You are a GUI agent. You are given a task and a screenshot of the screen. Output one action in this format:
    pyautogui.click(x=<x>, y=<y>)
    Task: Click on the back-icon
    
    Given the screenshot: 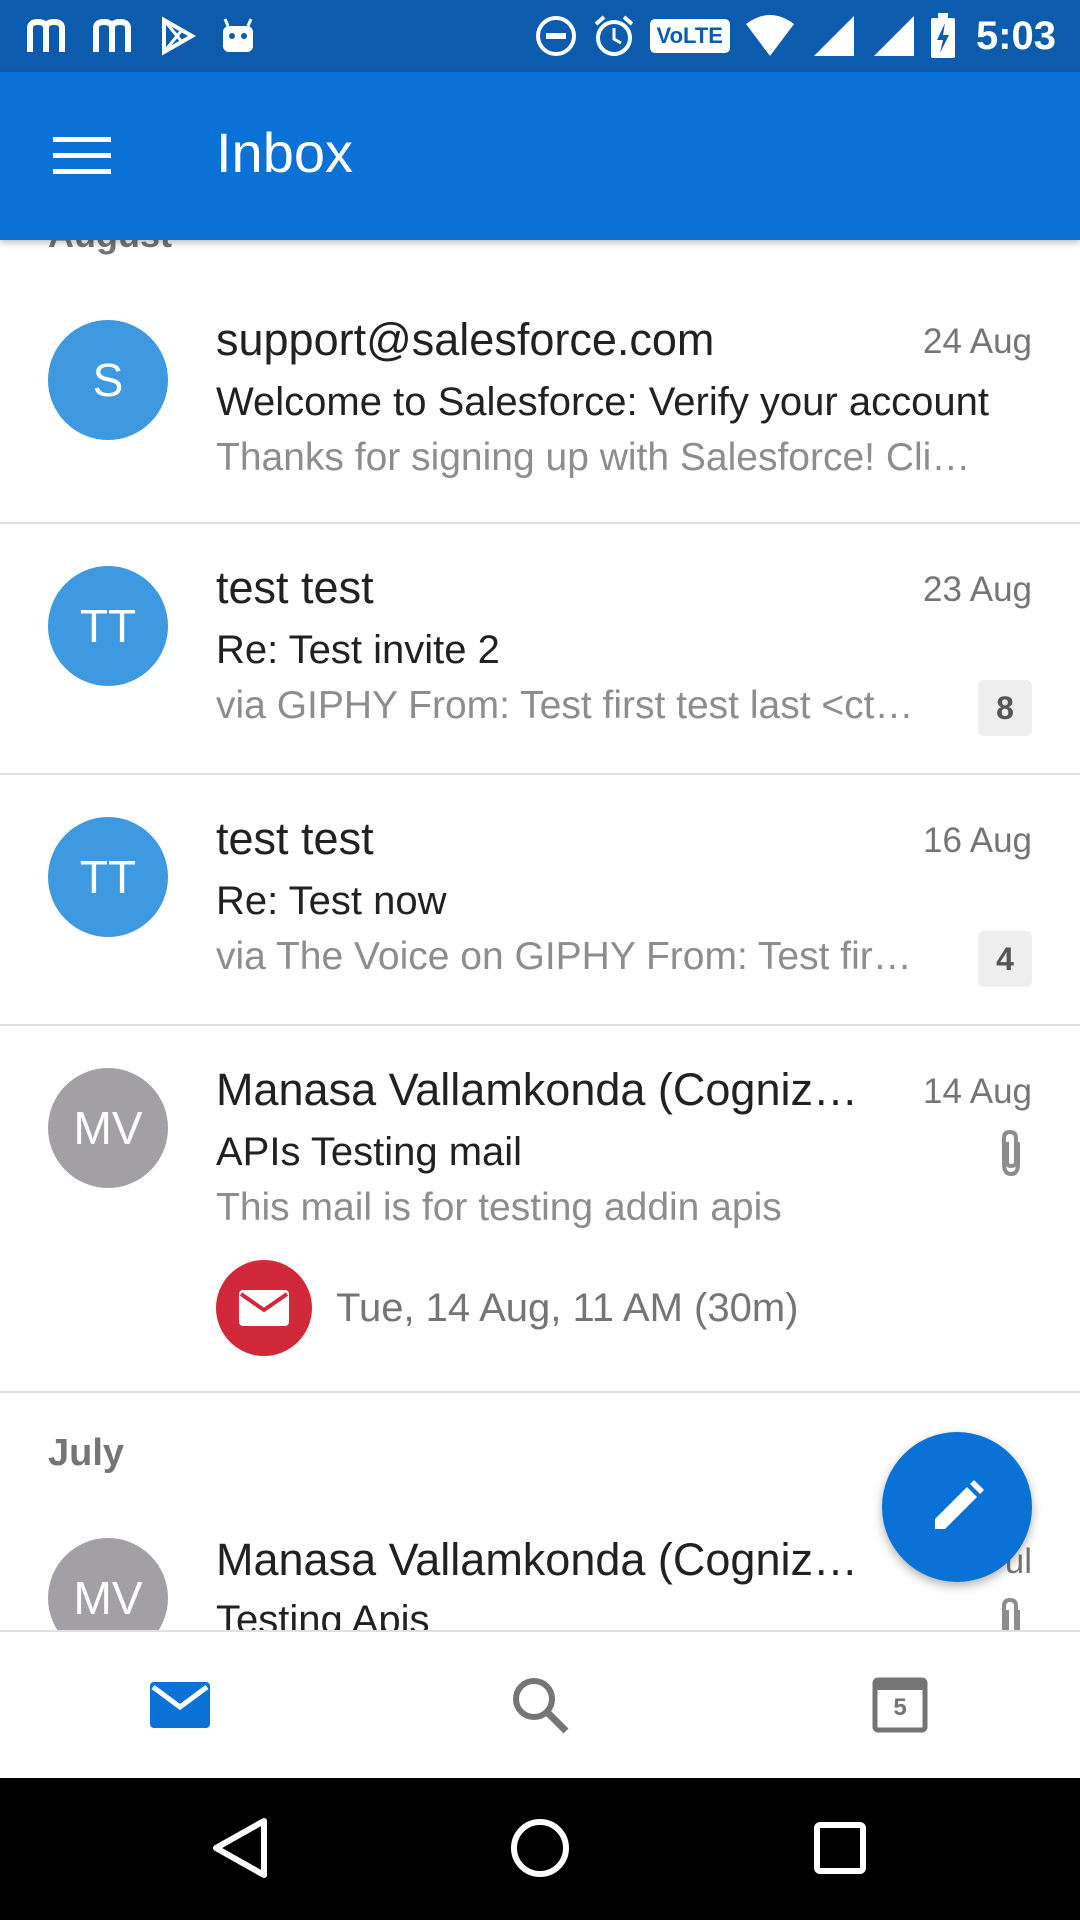 What is the action you would take?
    pyautogui.click(x=240, y=1848)
    